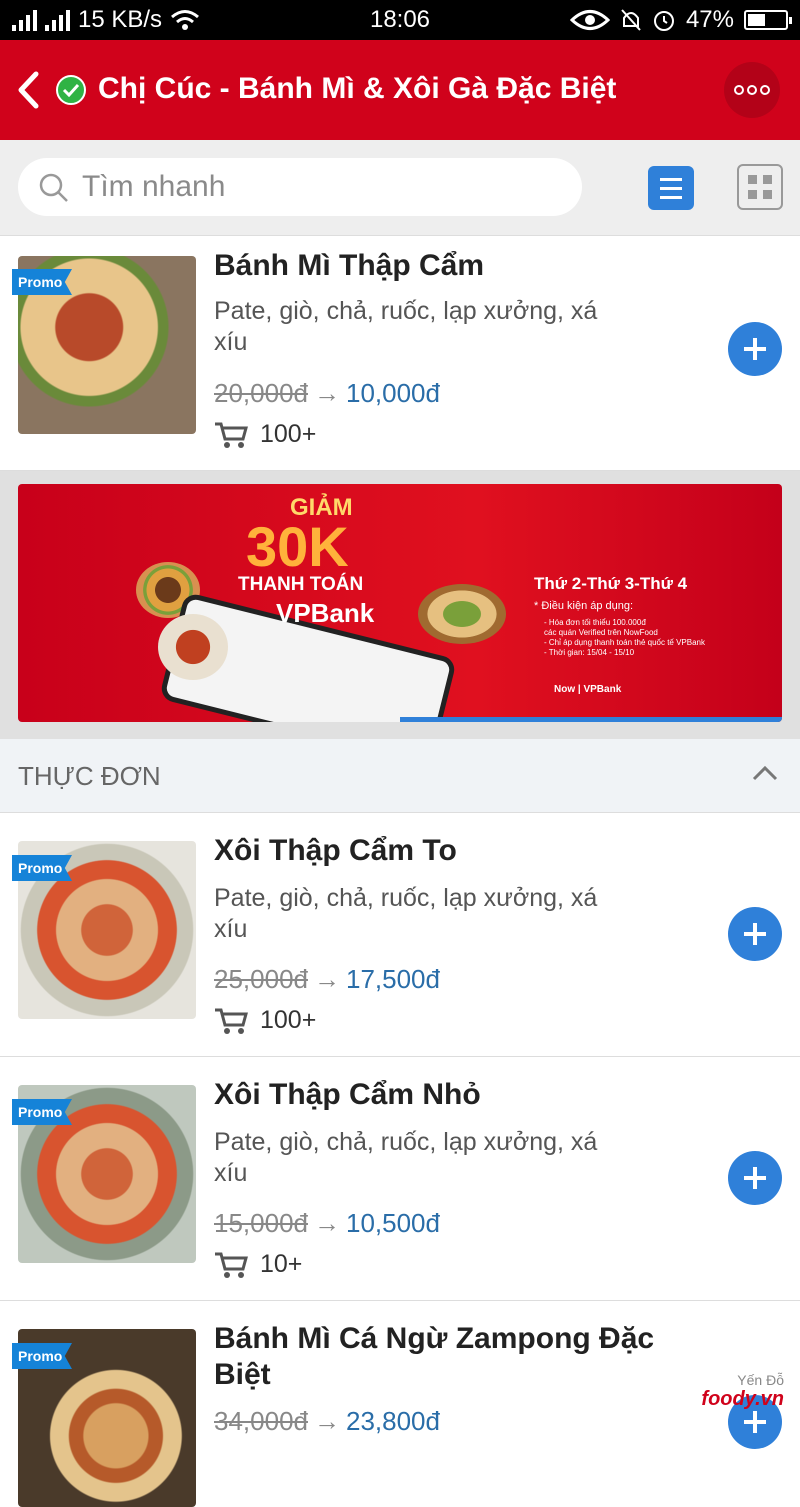 Image resolution: width=800 pixels, height=1507 pixels. I want to click on item-name: Bánh Mì Cá Ngừ Zampong Đặc Biệt, so click(434, 1356).